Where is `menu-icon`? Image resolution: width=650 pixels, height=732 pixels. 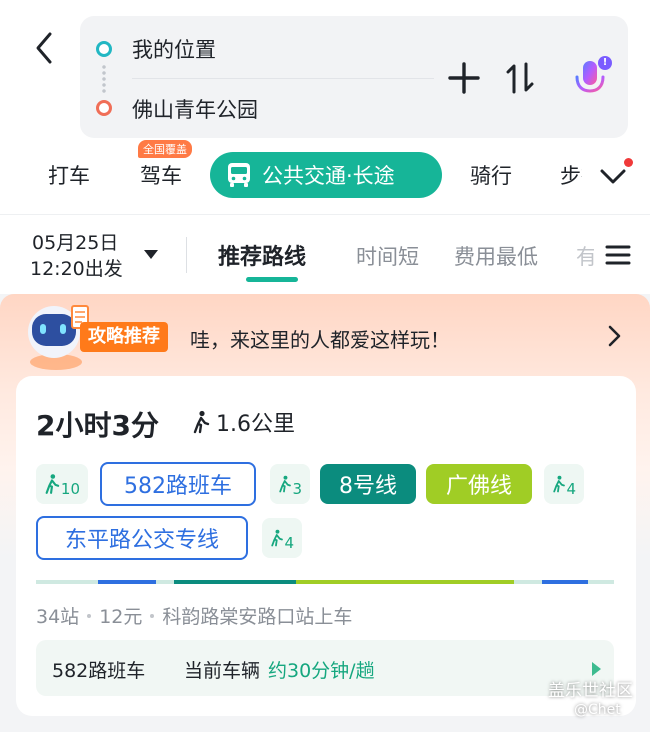 menu-icon is located at coordinates (618, 255).